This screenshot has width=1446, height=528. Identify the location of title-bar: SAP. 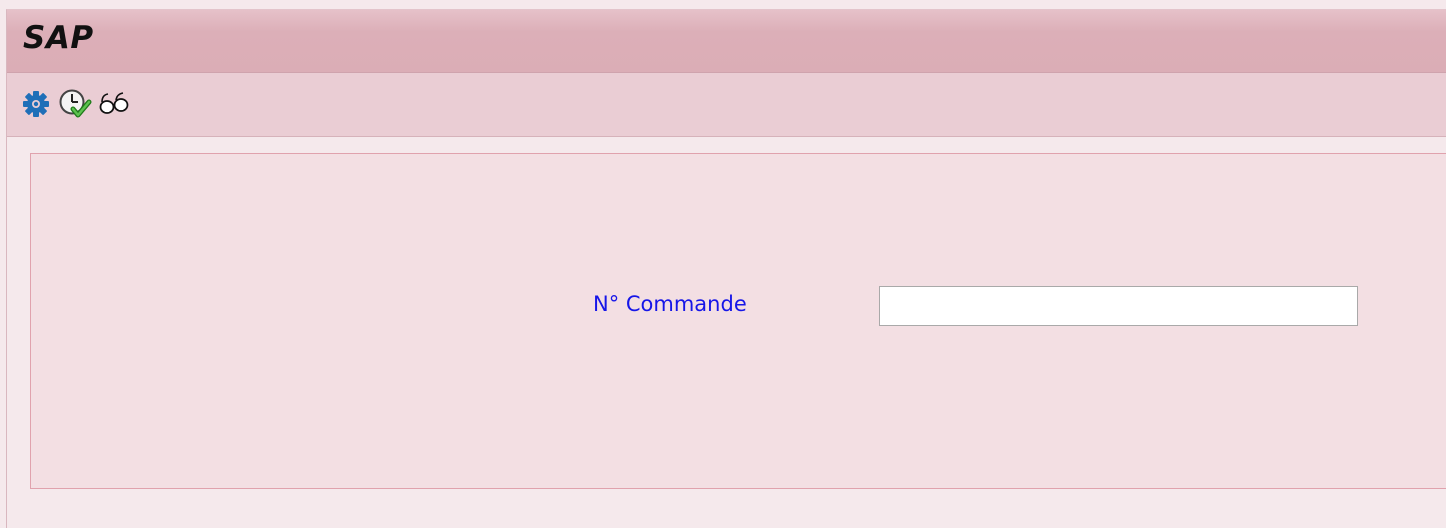
(726, 41).